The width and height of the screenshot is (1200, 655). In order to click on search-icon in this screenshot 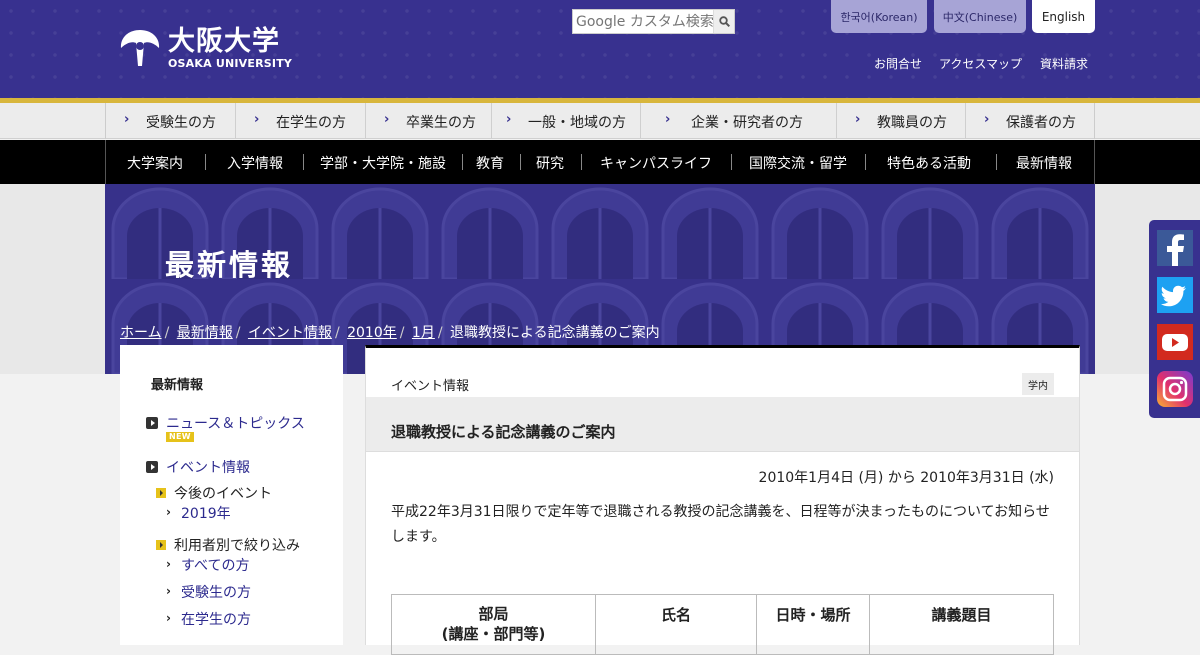, I will do `click(724, 21)`.